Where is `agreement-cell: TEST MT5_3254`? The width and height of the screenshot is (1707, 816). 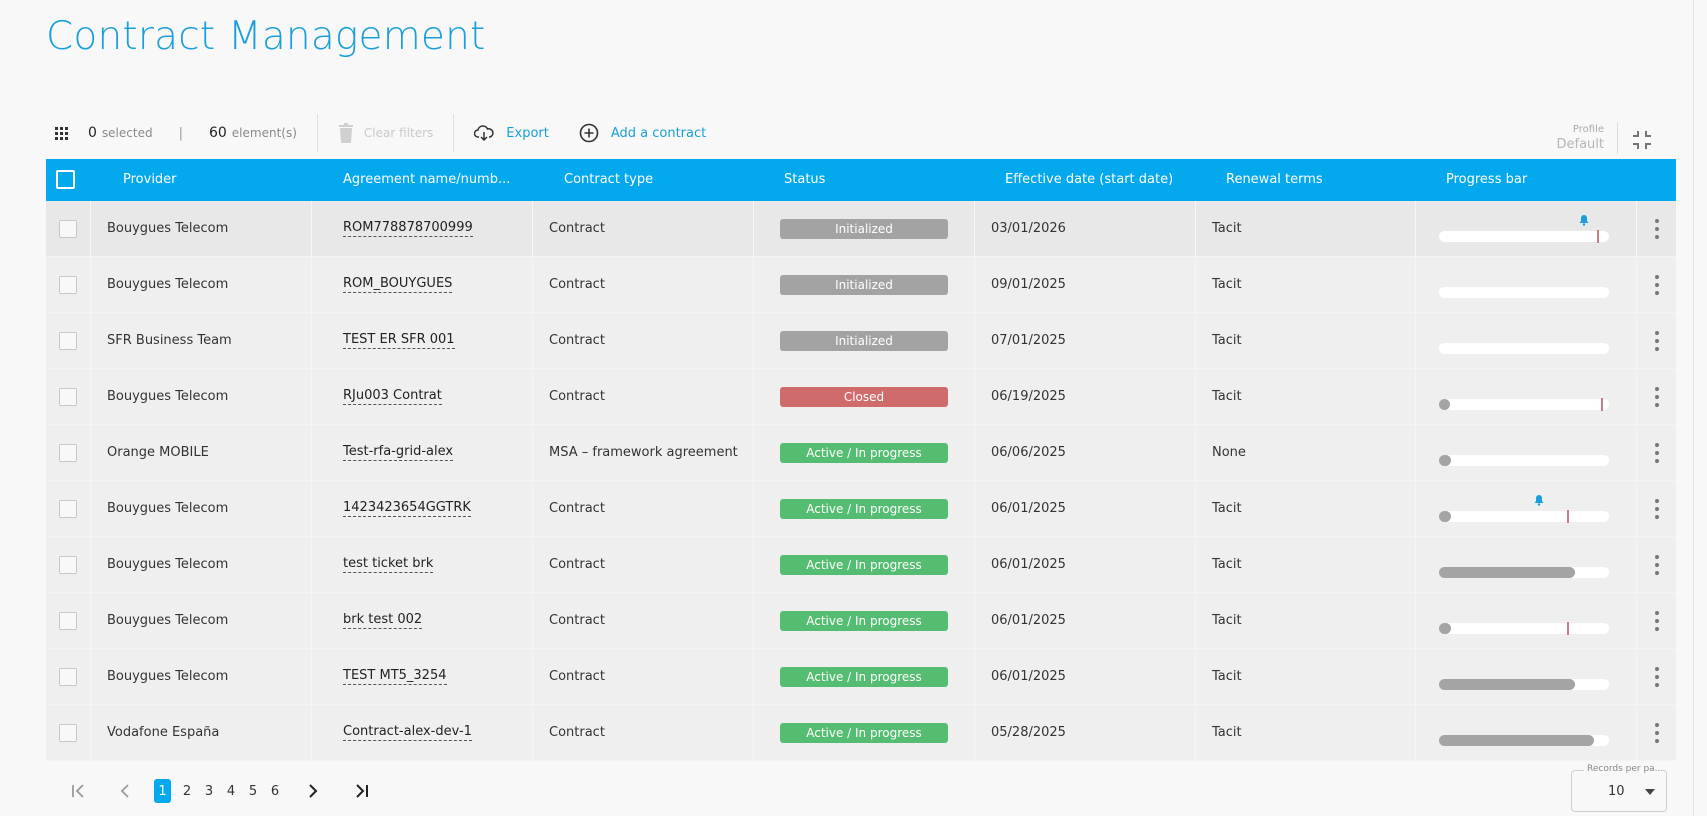 agreement-cell: TEST MT5_3254 is located at coordinates (422, 676).